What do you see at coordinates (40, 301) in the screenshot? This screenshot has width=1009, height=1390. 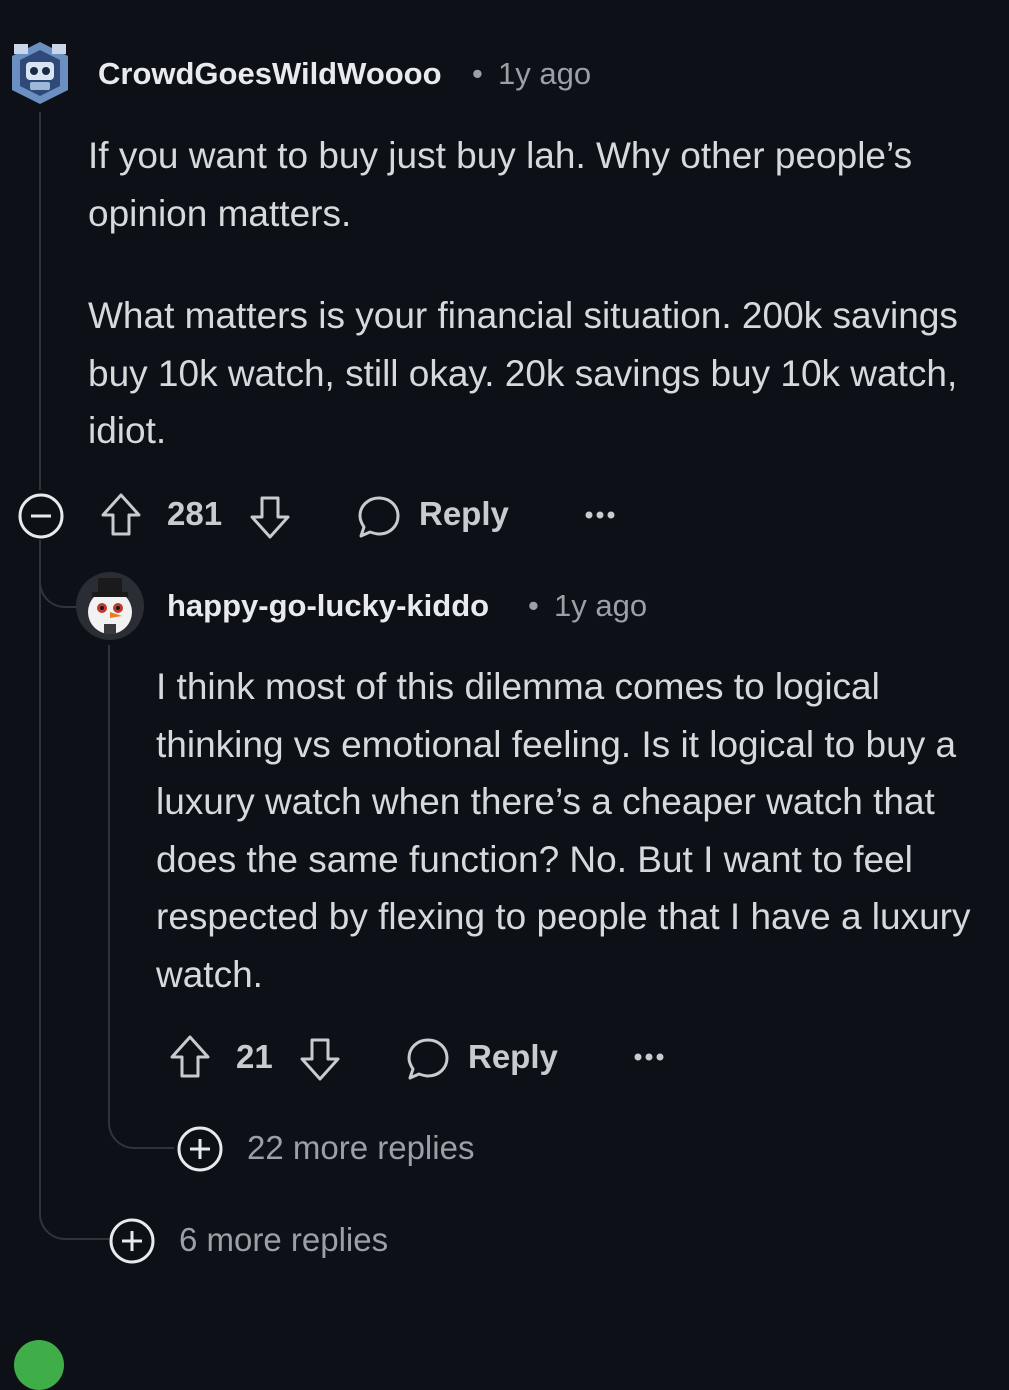 I see `thread-line-comment` at bounding box center [40, 301].